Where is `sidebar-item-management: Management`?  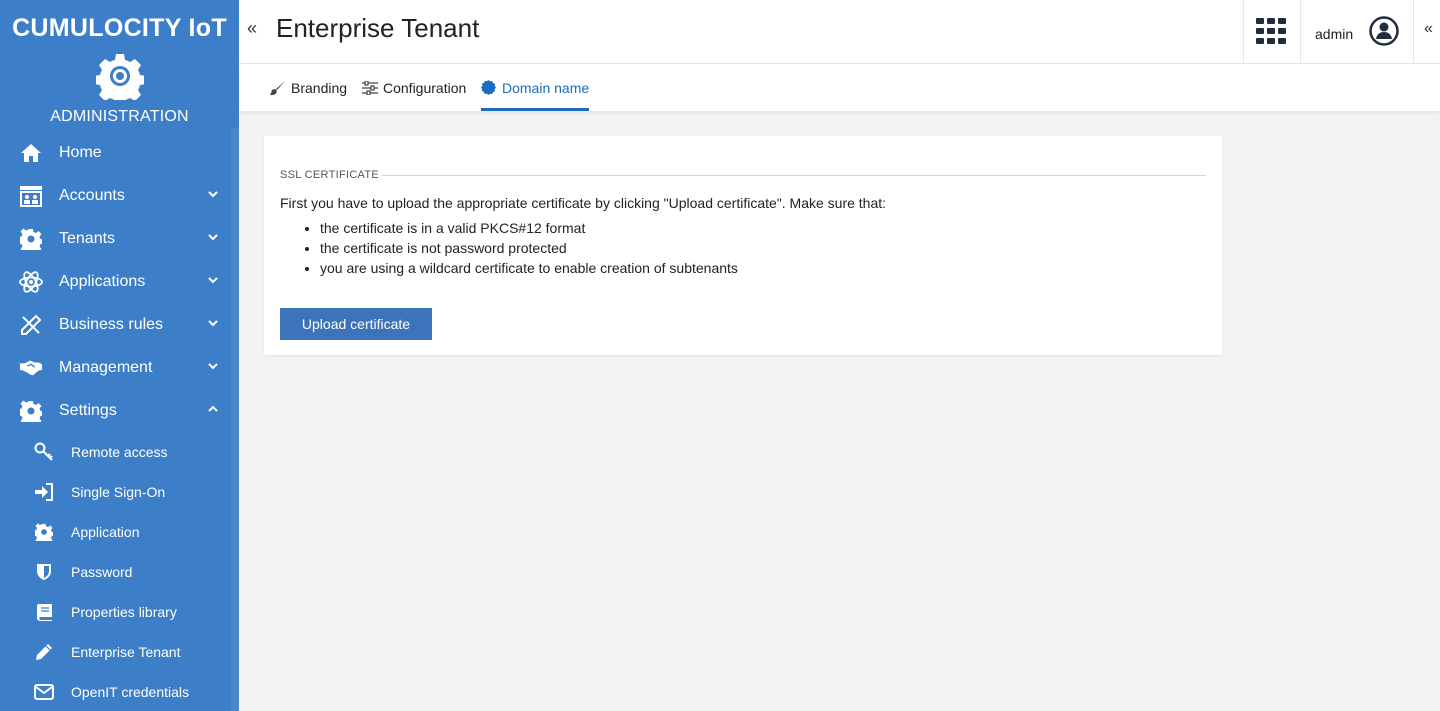
sidebar-item-management: Management is located at coordinates (115, 367).